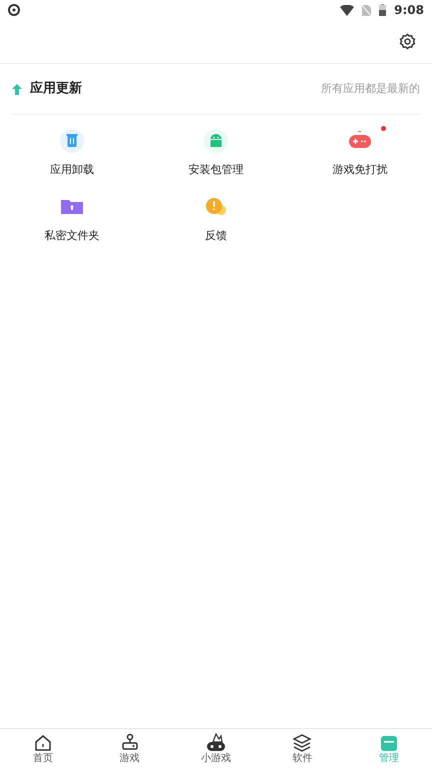 This screenshot has height=768, width=432. I want to click on wifi-icon, so click(347, 10).